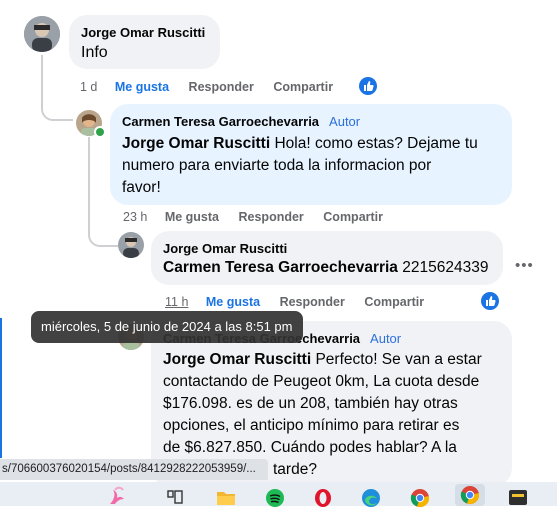 This screenshot has width=557, height=513. Describe the element at coordinates (524, 265) in the screenshot. I see `more-options-icon: •••` at that location.